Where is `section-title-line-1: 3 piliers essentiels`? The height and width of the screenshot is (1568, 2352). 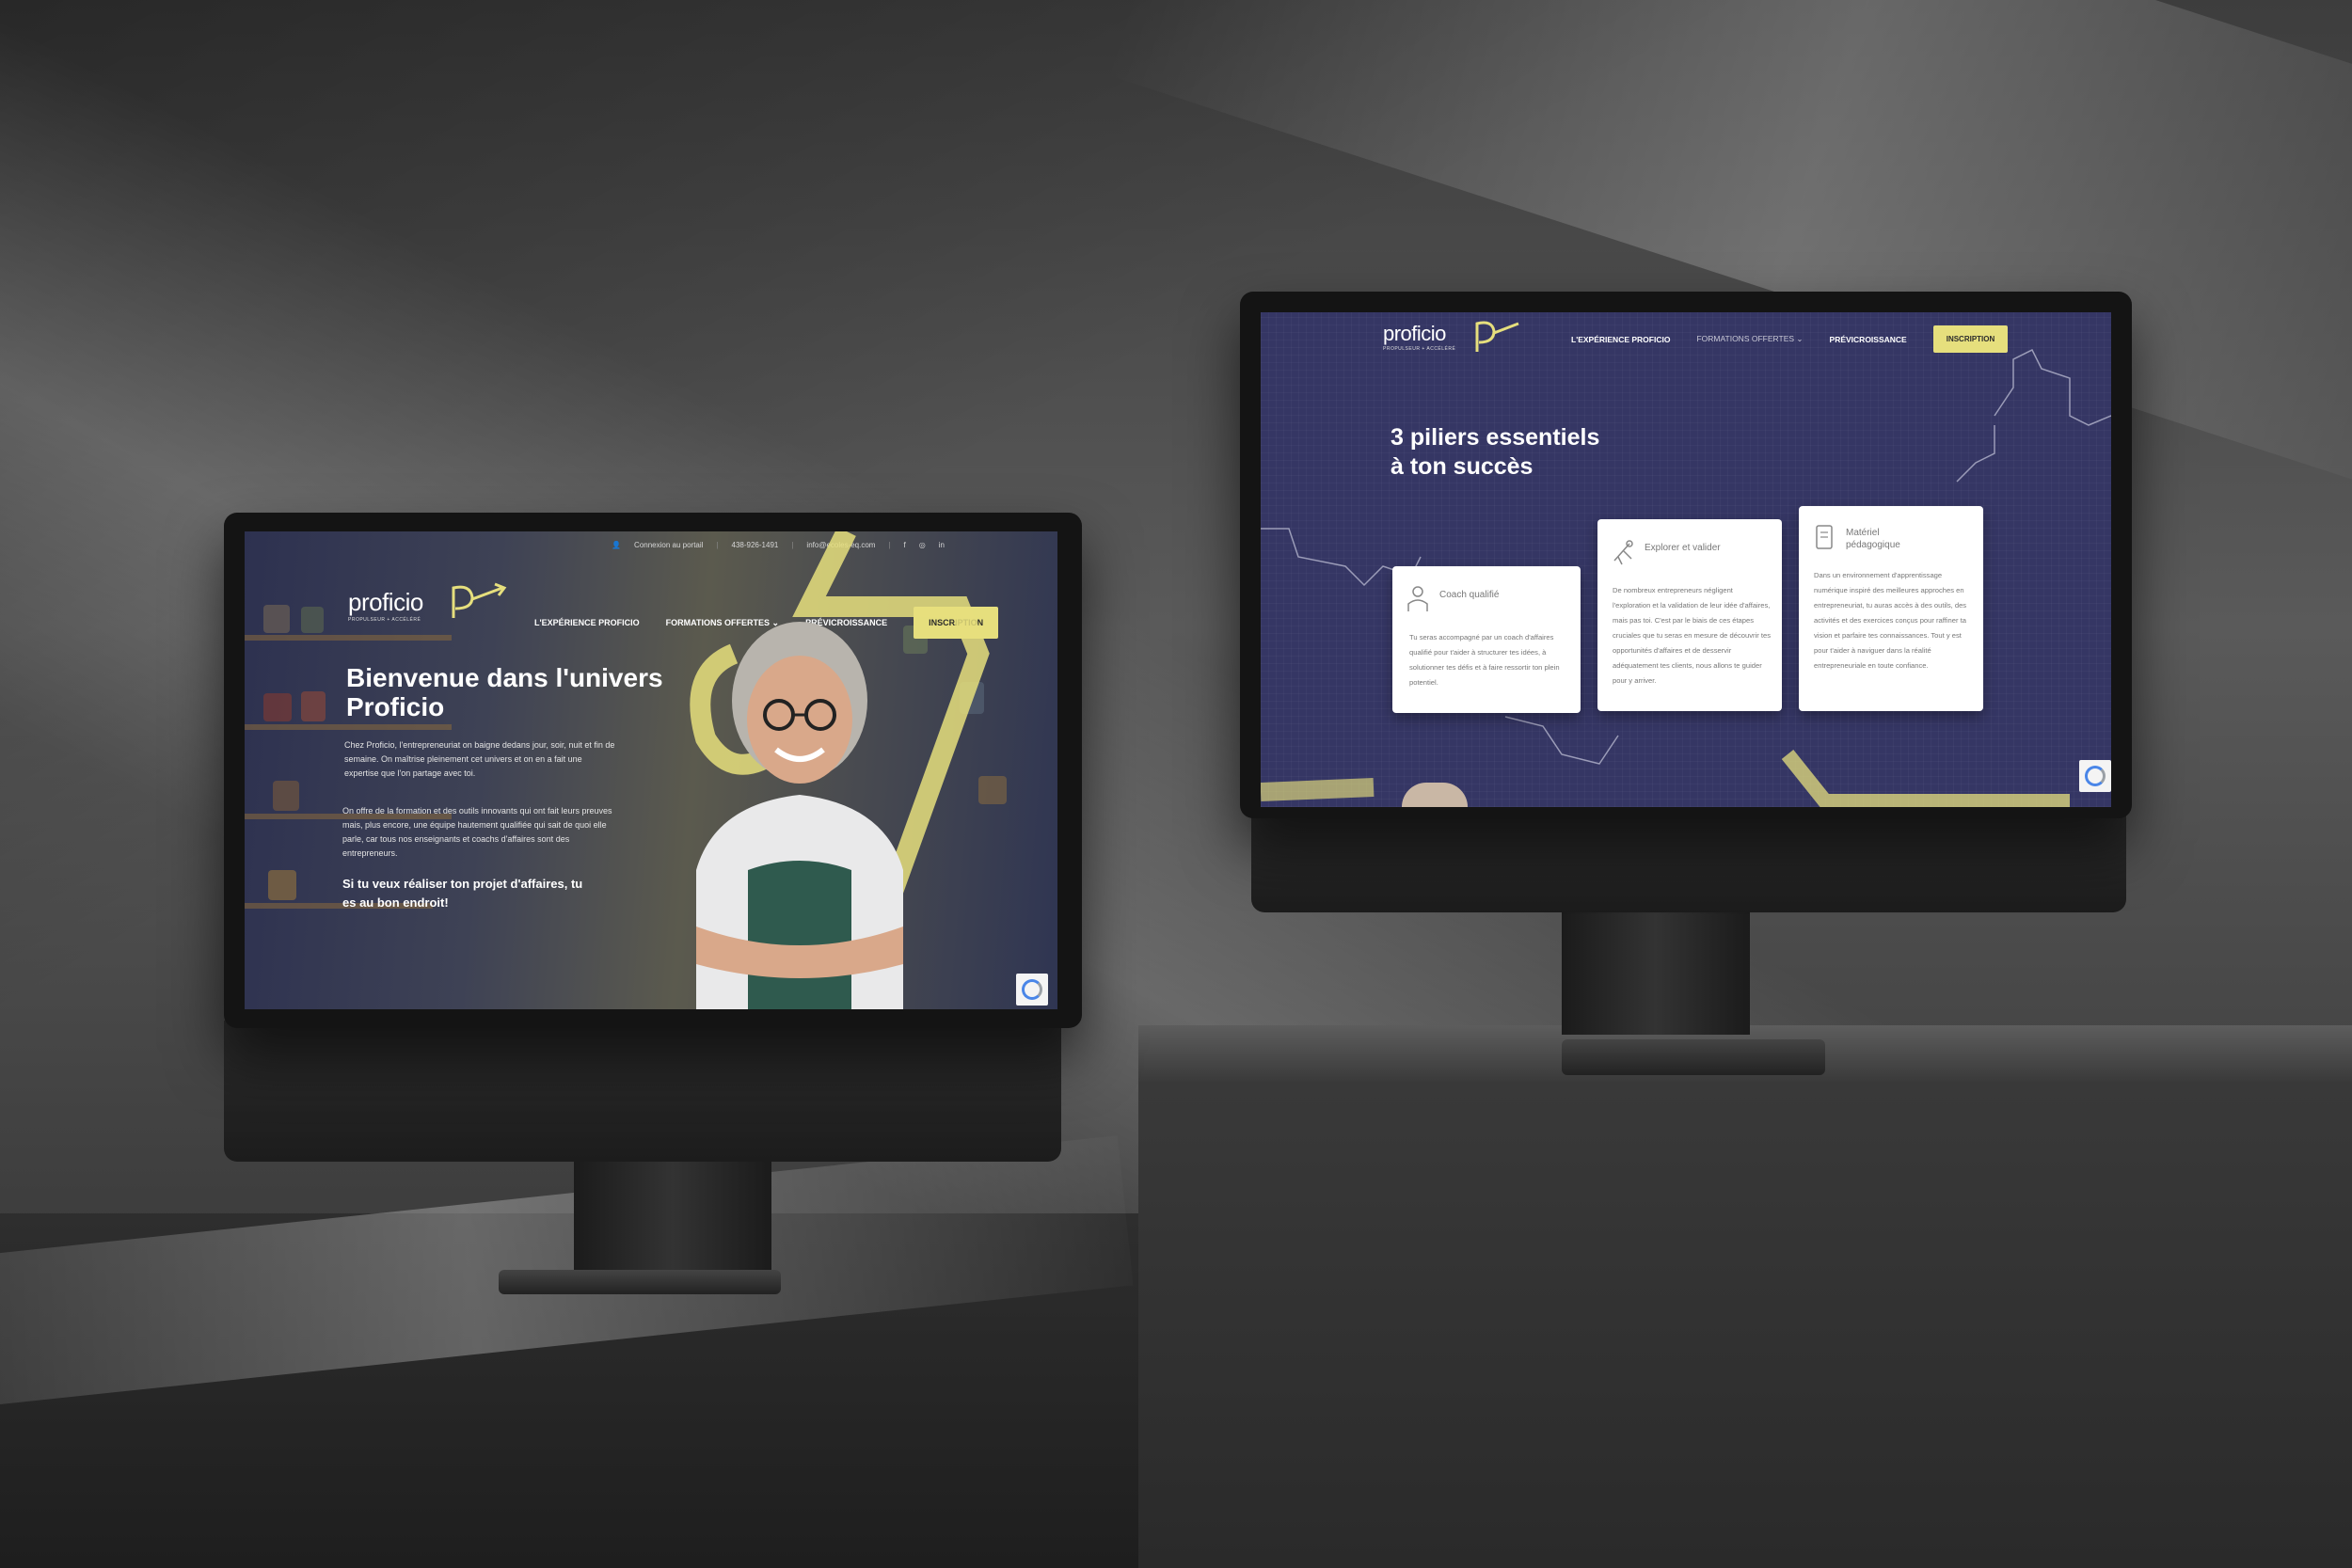 section-title-line-1: 3 piliers essentiels is located at coordinates (1495, 437).